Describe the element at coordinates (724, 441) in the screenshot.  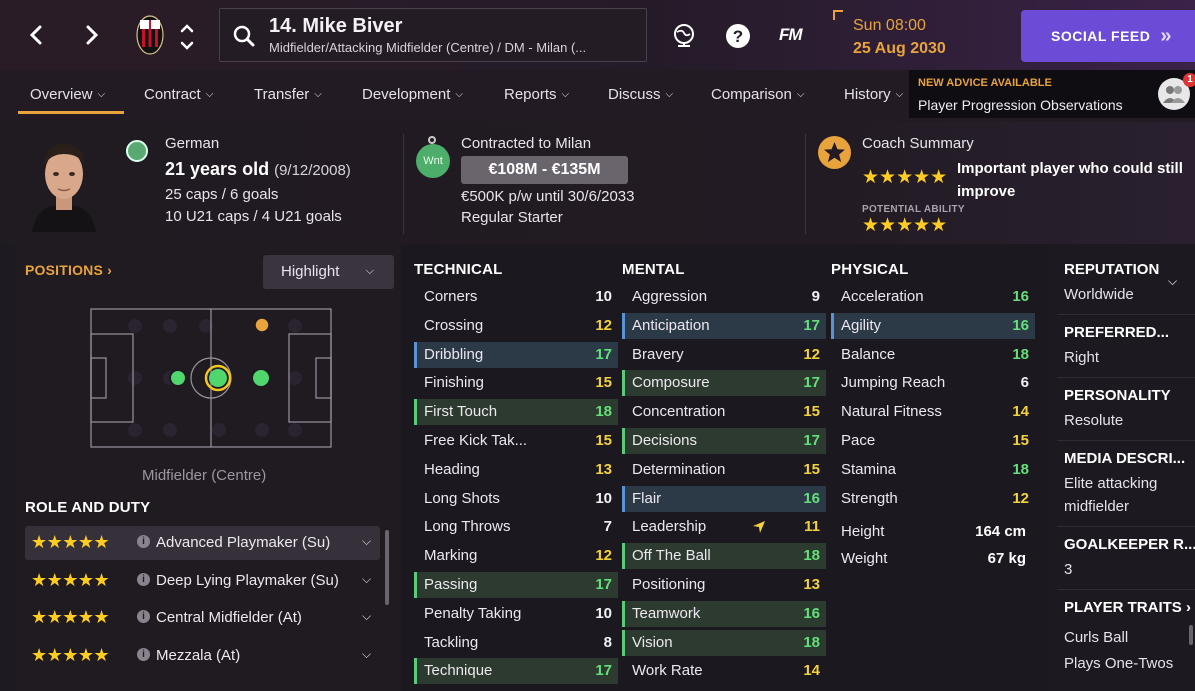
I see `attribute-row: Decisions 17` at that location.